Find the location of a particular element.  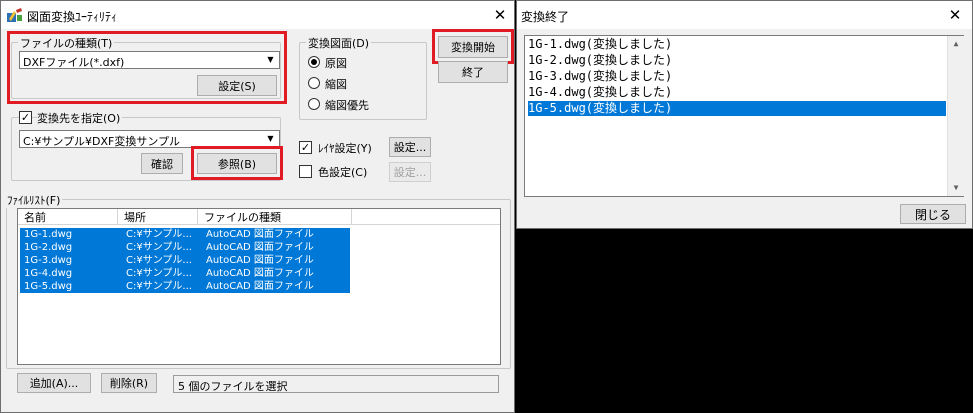

radio-reduced-label: 縮図 is located at coordinates (336, 84).